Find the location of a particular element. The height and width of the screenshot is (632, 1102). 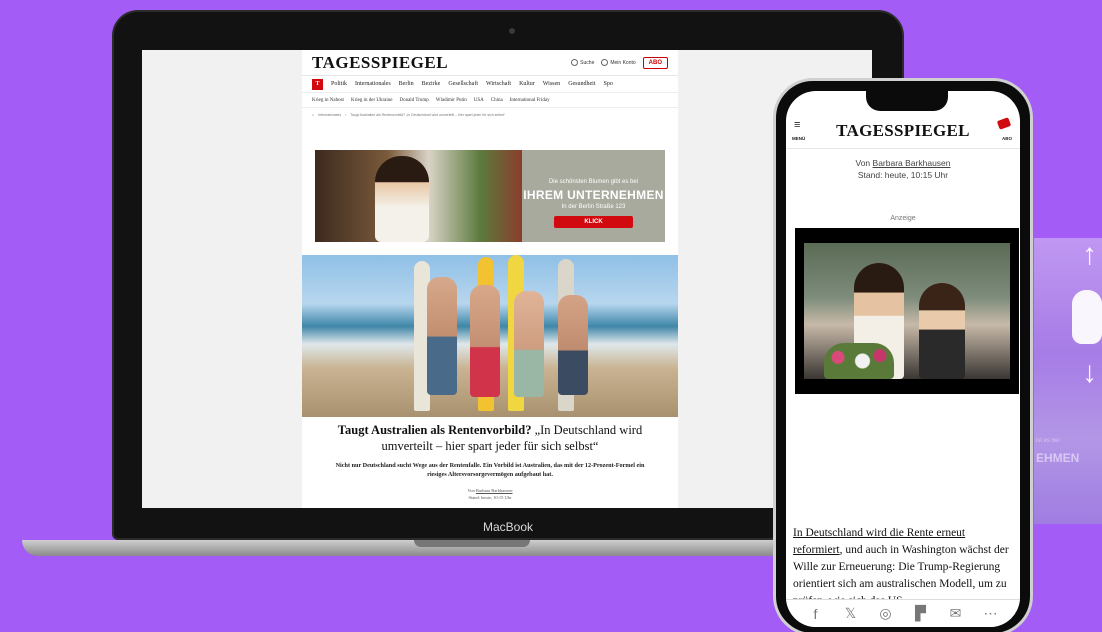

abo-label: ABO is located at coordinates (1007, 138).